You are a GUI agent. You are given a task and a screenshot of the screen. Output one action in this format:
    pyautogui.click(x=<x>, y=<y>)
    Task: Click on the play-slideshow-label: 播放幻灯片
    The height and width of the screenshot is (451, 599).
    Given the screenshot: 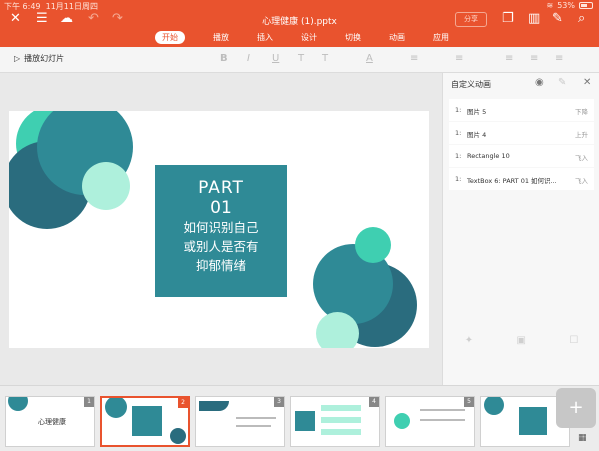 What is the action you would take?
    pyautogui.click(x=44, y=58)
    